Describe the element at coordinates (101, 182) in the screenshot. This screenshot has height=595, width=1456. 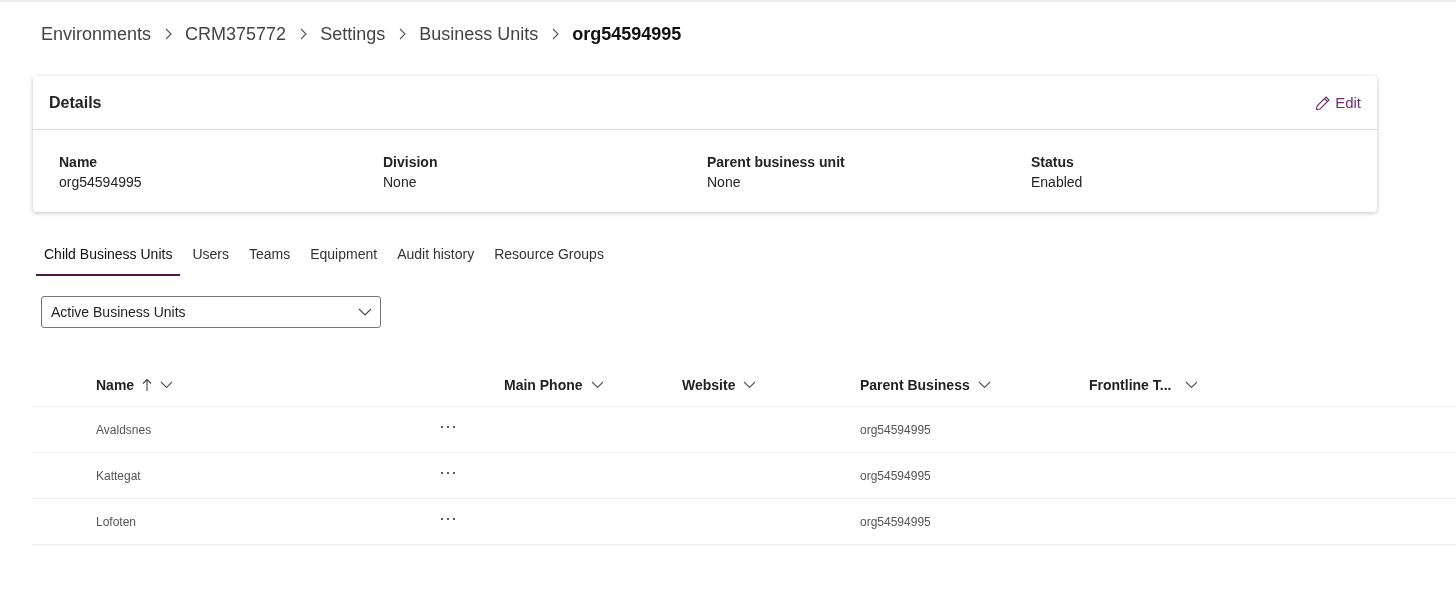
I see `field-value: org54594995` at that location.